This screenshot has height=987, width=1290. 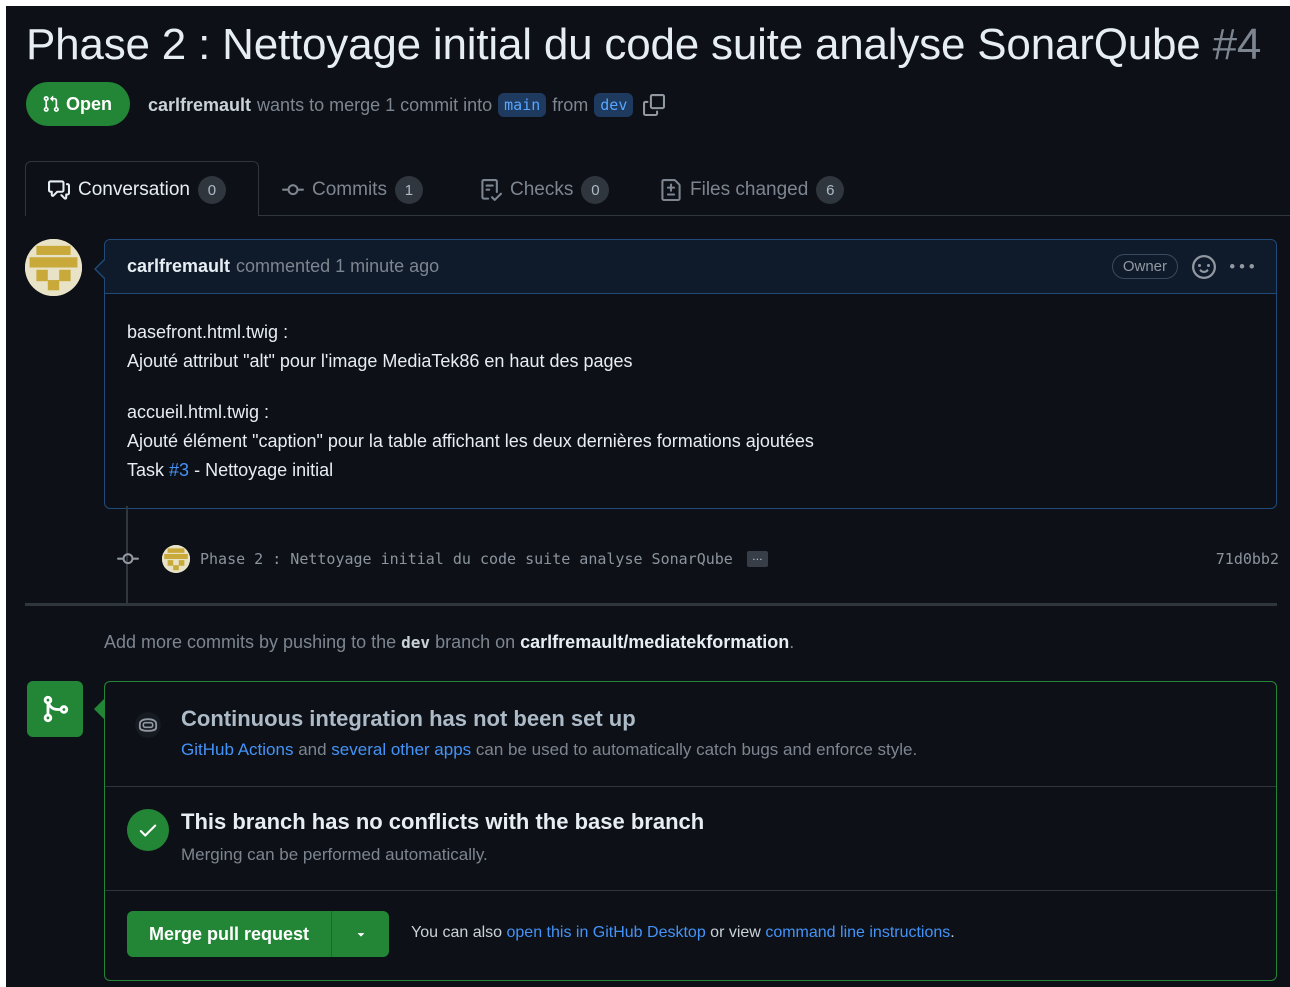 What do you see at coordinates (830, 190) in the screenshot?
I see `tab-counter: 6` at bounding box center [830, 190].